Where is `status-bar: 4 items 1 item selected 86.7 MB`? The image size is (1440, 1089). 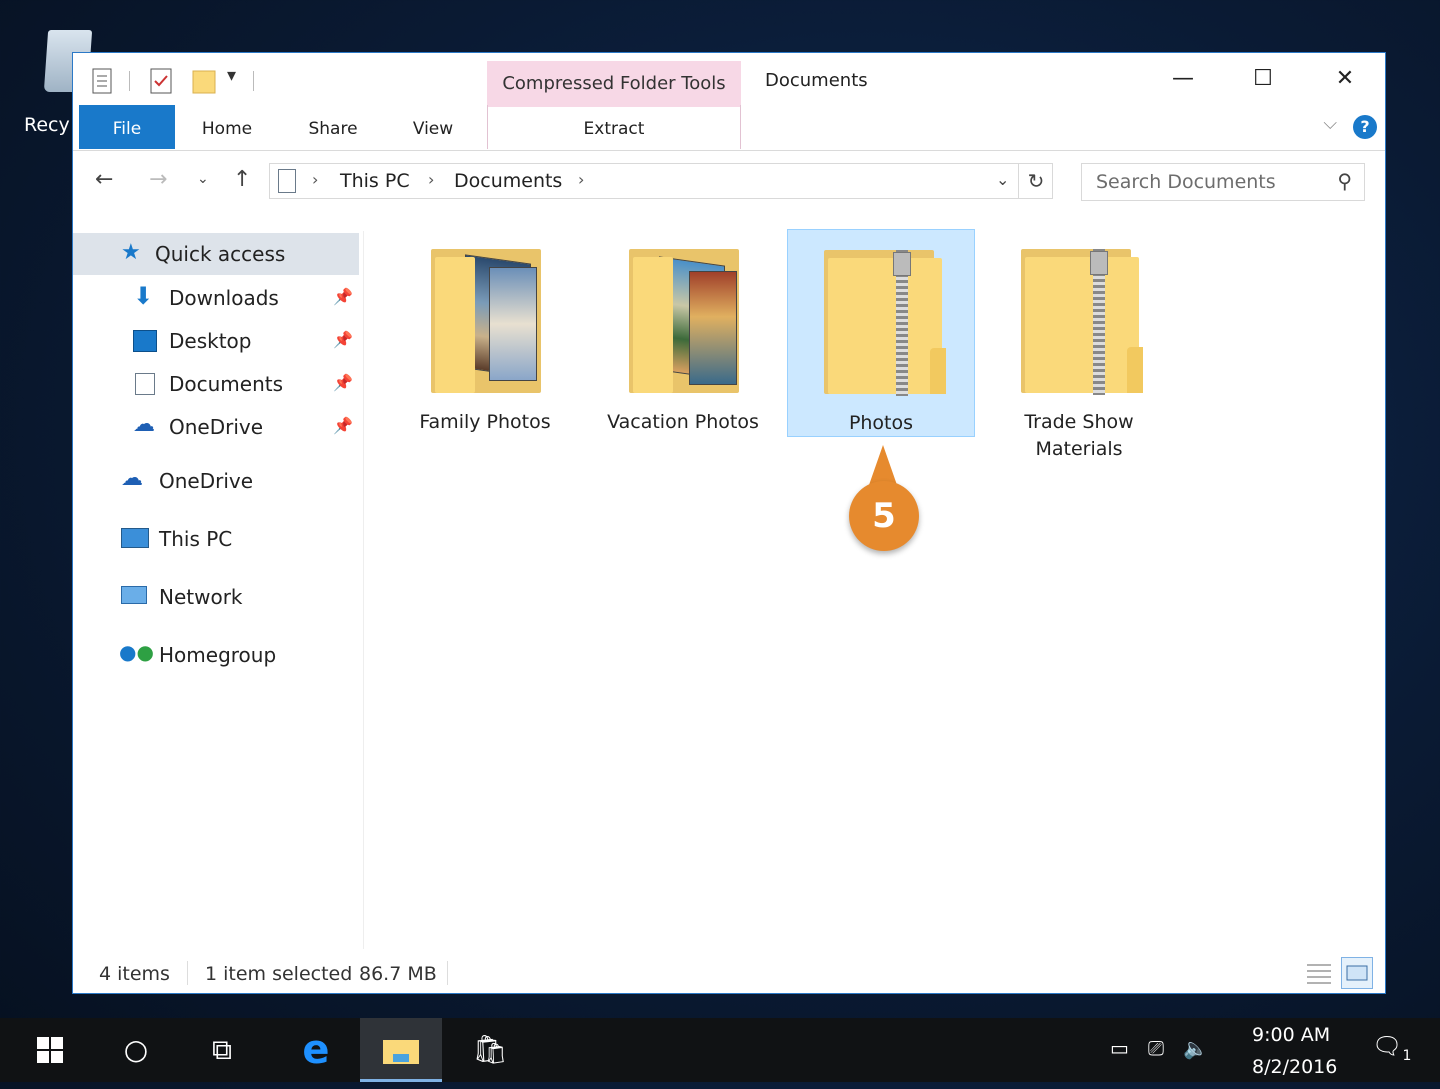
status-bar: 4 items 1 item selected 86.7 MB is located at coordinates (729, 973).